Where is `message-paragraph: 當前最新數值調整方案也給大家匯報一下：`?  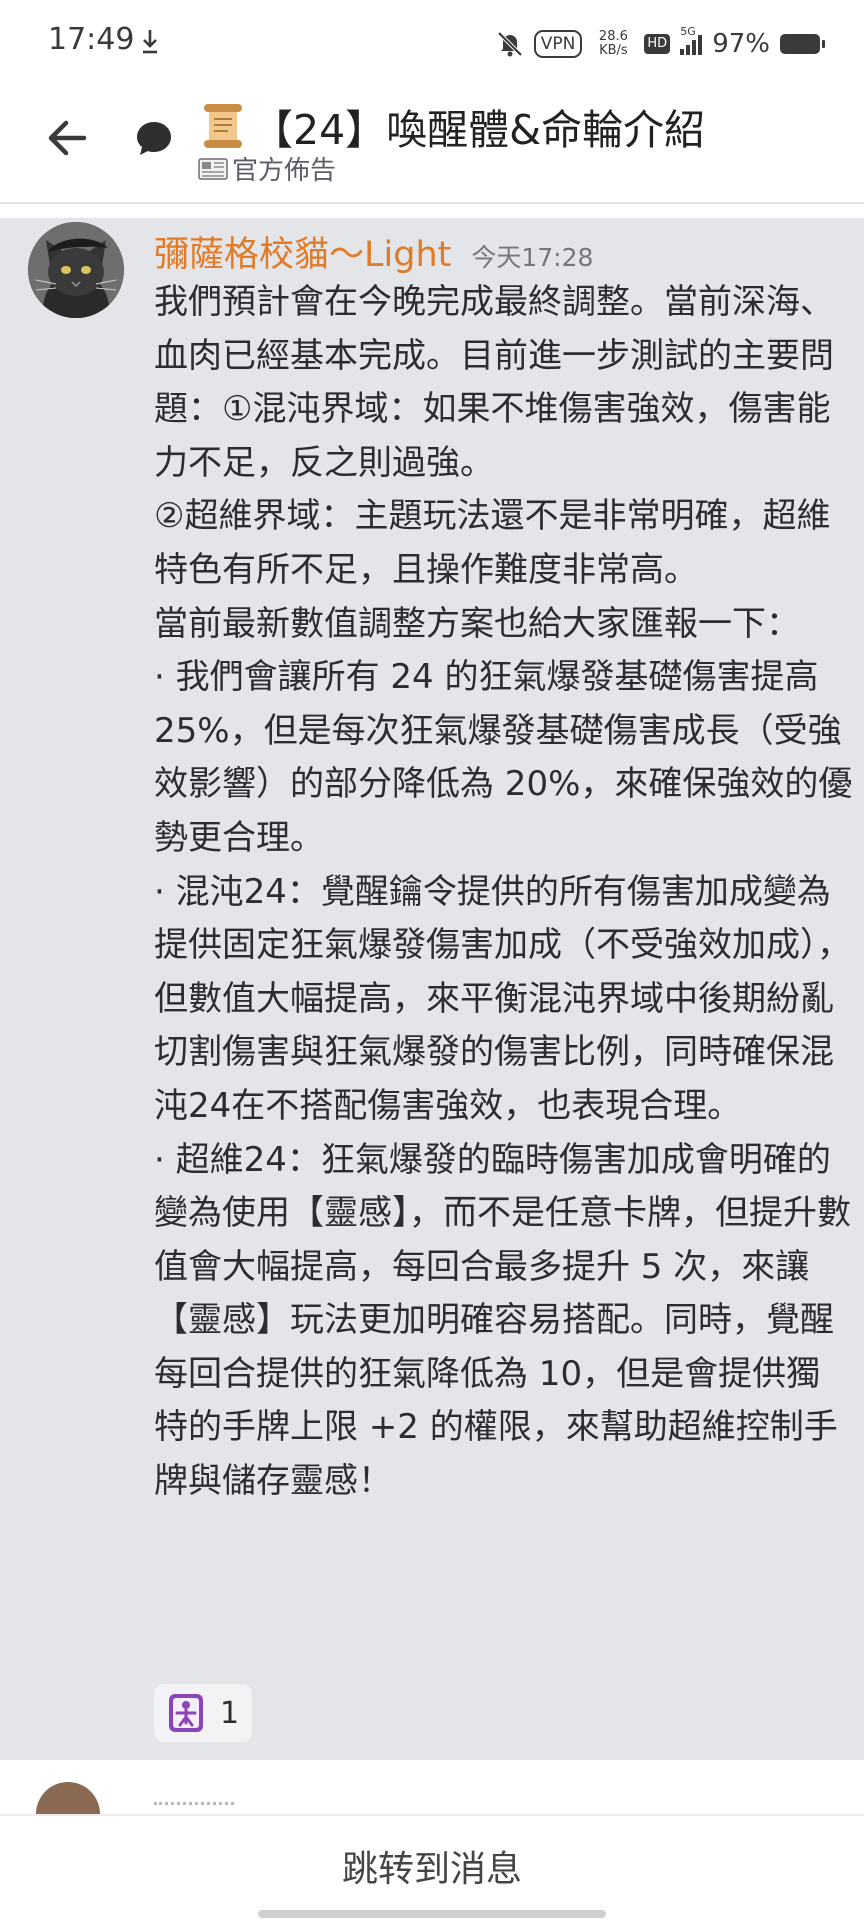 message-paragraph: 當前最新數值調整方案也給大家匯報一下： is located at coordinates (477, 623).